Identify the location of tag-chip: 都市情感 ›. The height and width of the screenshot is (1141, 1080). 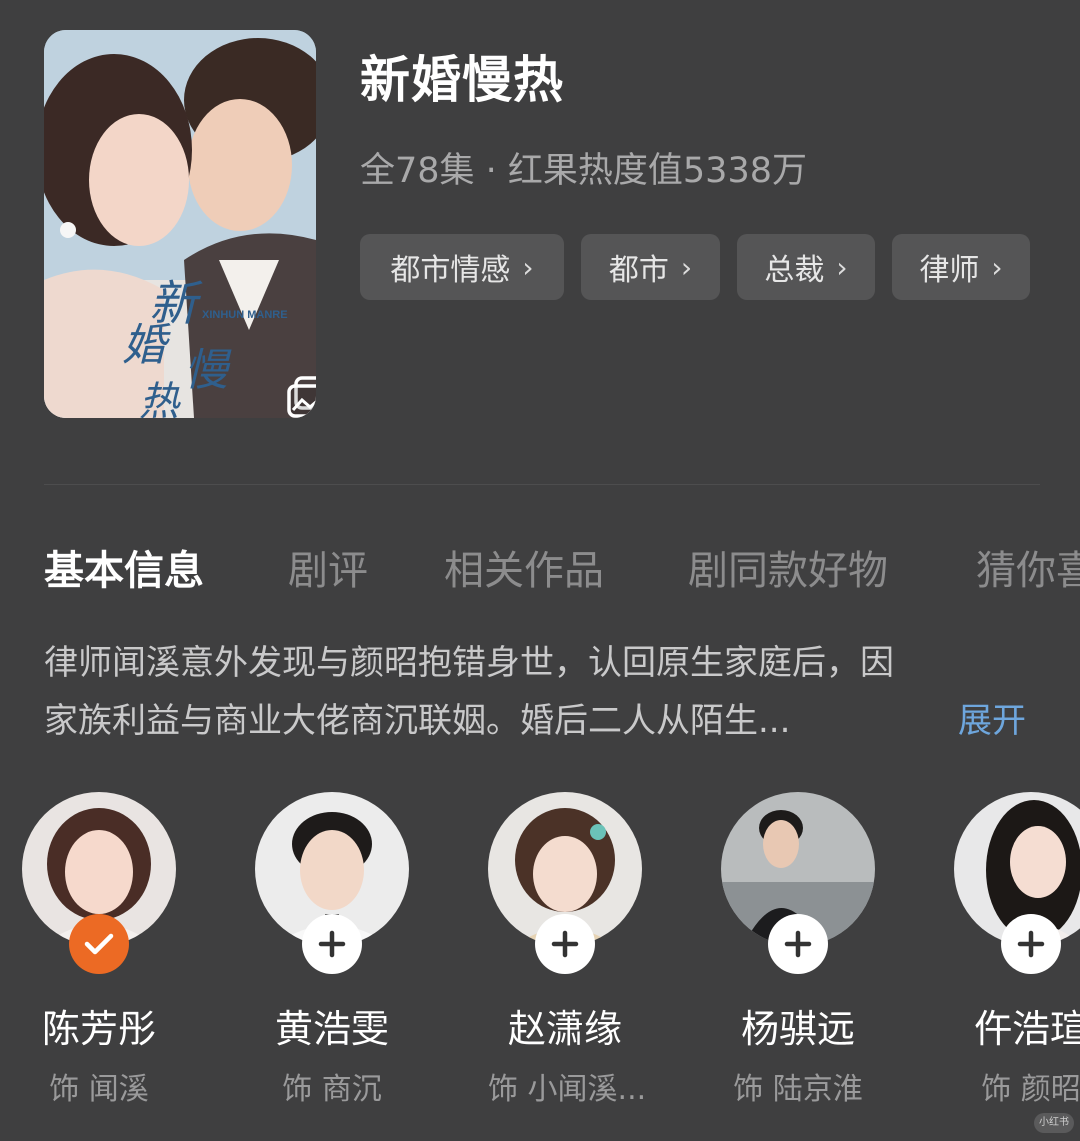
(462, 267).